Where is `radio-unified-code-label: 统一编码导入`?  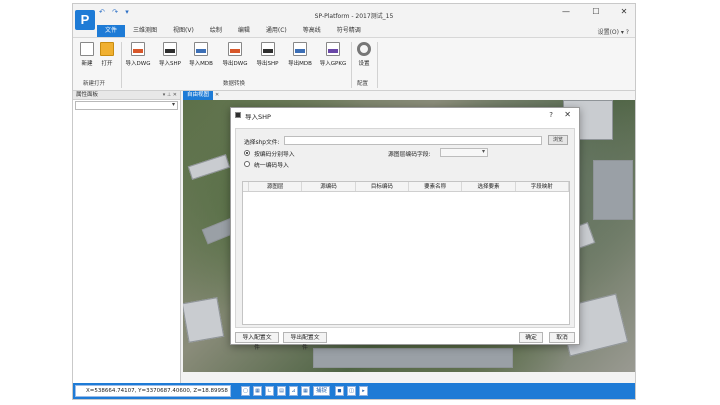
radio-unified-code-label: 统一编码导入 is located at coordinates (271, 166).